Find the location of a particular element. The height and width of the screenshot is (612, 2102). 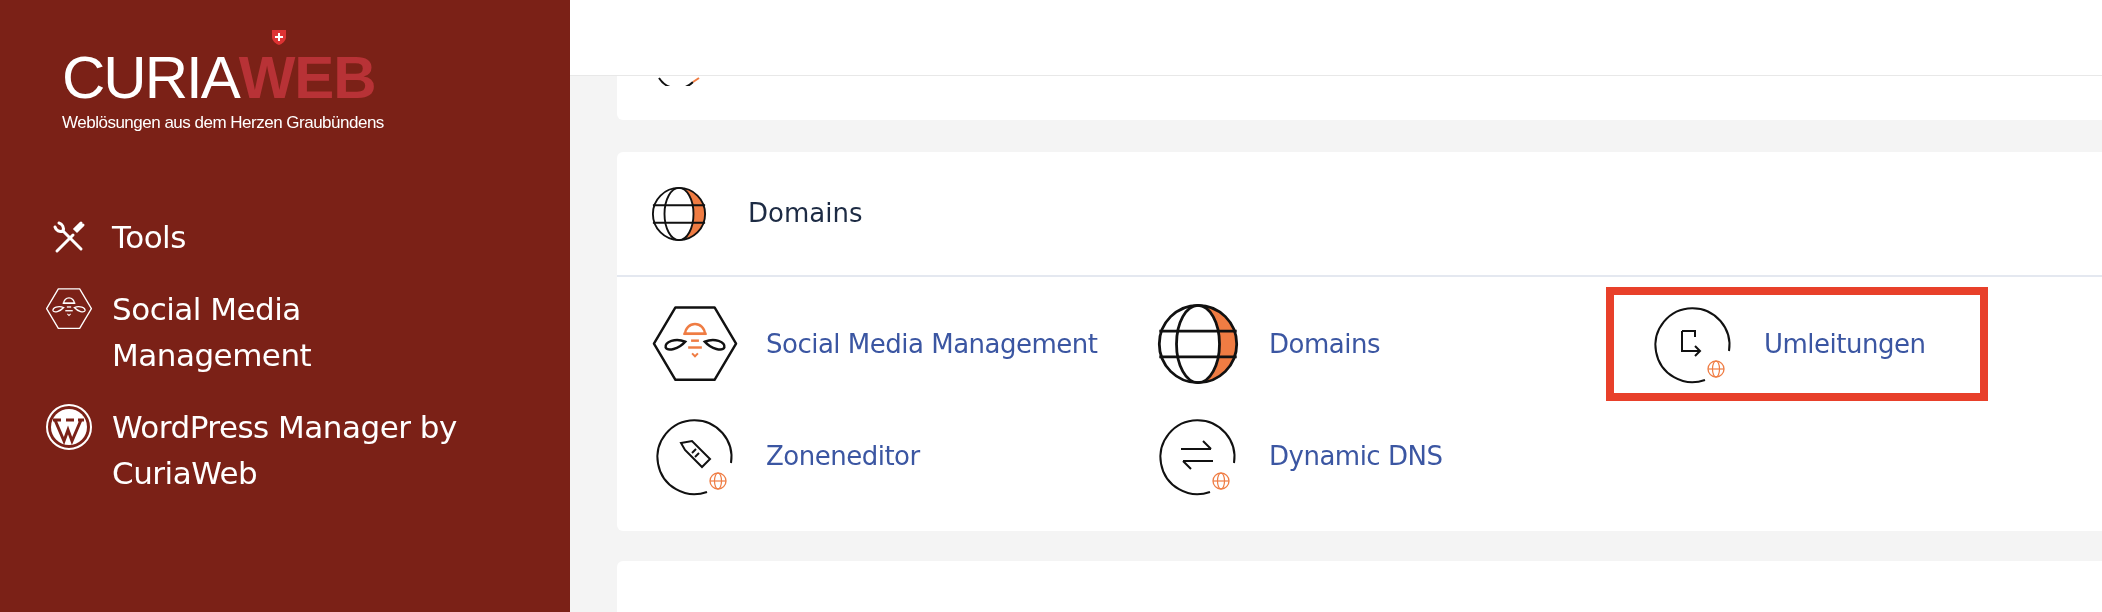

logo-tagline: Weblösungen aus dem Herzen Graubündens is located at coordinates (223, 123).